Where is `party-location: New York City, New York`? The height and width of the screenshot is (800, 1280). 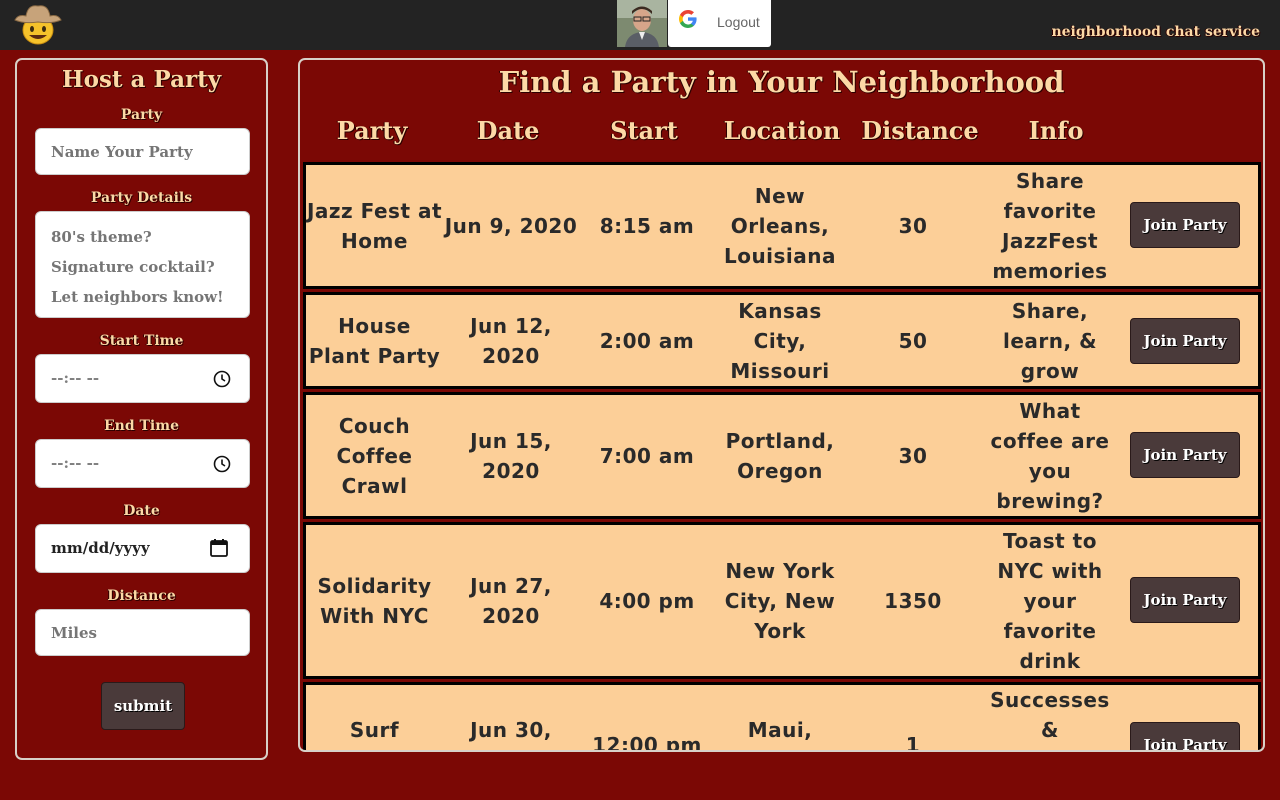
party-location: New York City, New York is located at coordinates (780, 600).